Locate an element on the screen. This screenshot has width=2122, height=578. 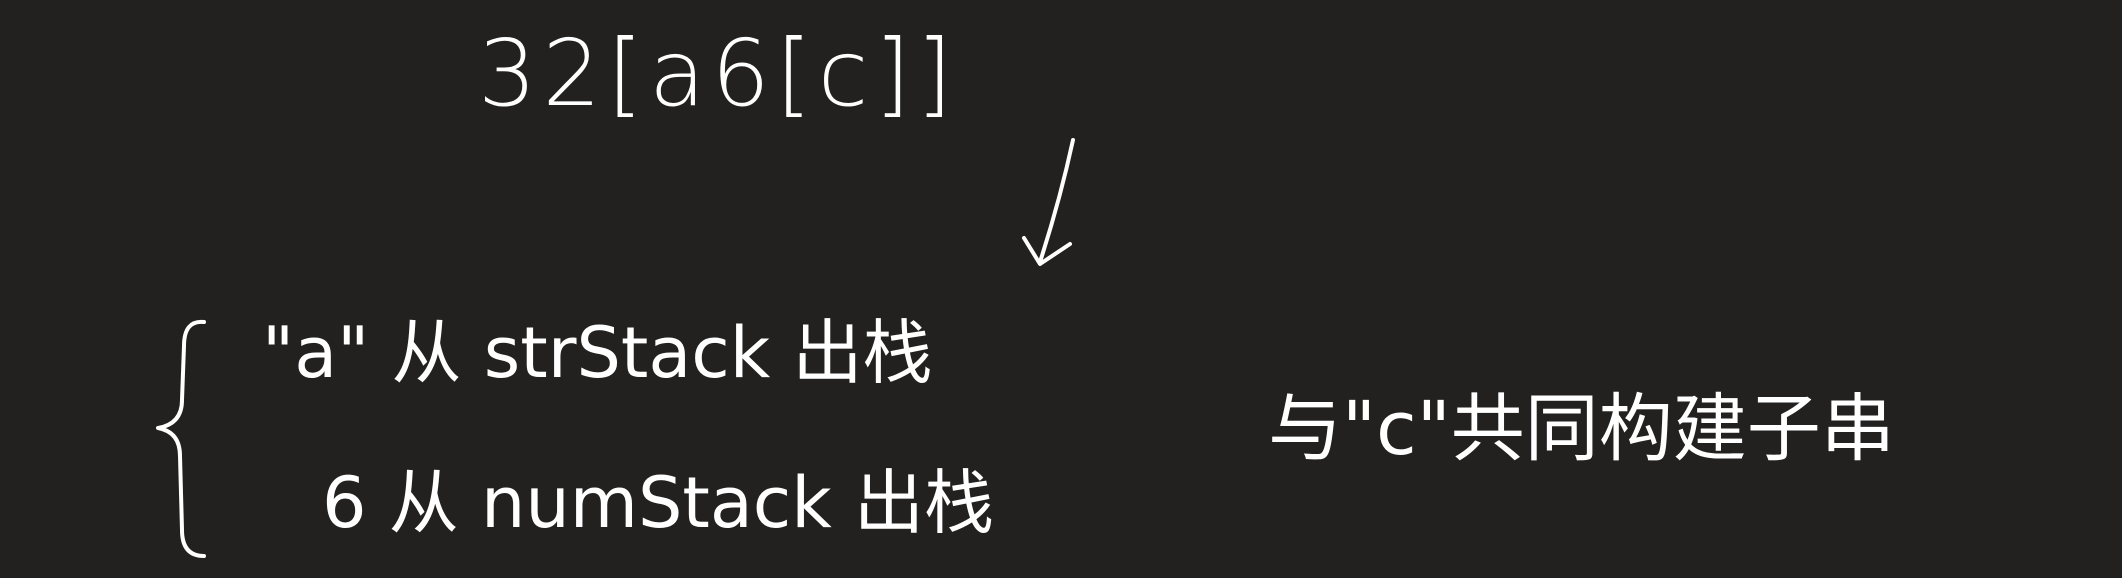
arrow-down-icon is located at coordinates (1048, 202).